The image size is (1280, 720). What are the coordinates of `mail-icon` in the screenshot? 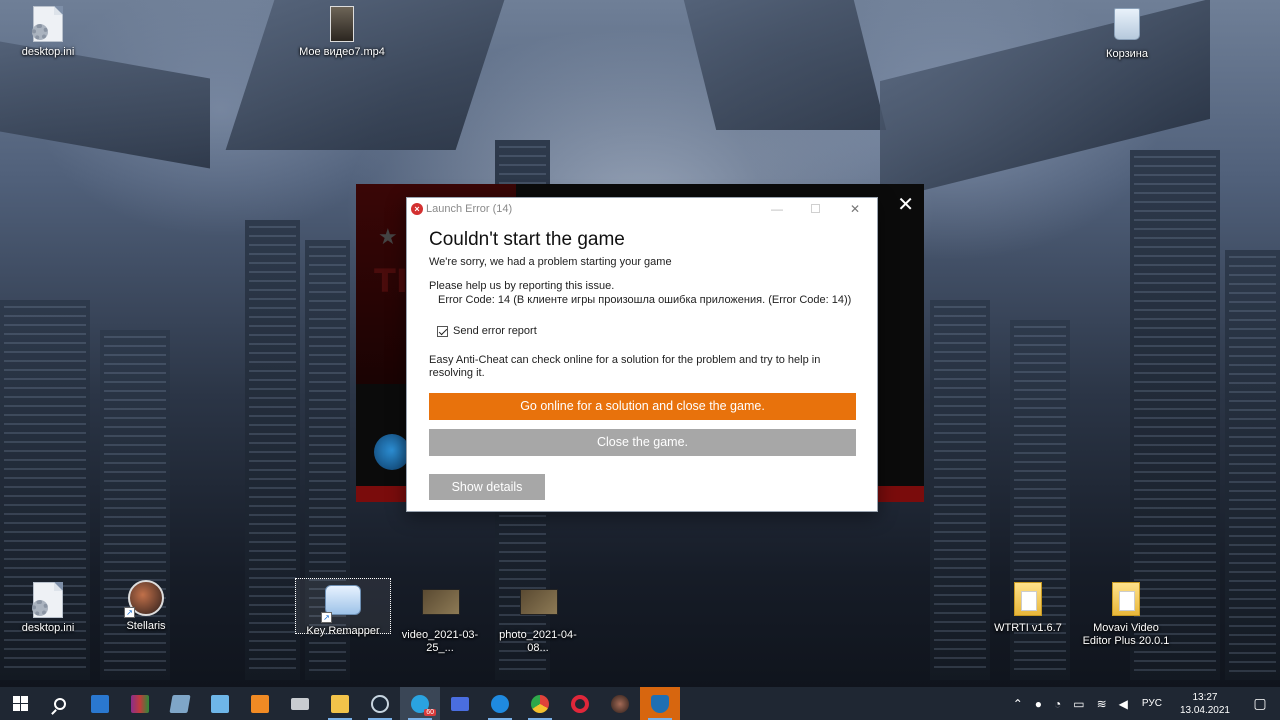 It's located at (100, 703).